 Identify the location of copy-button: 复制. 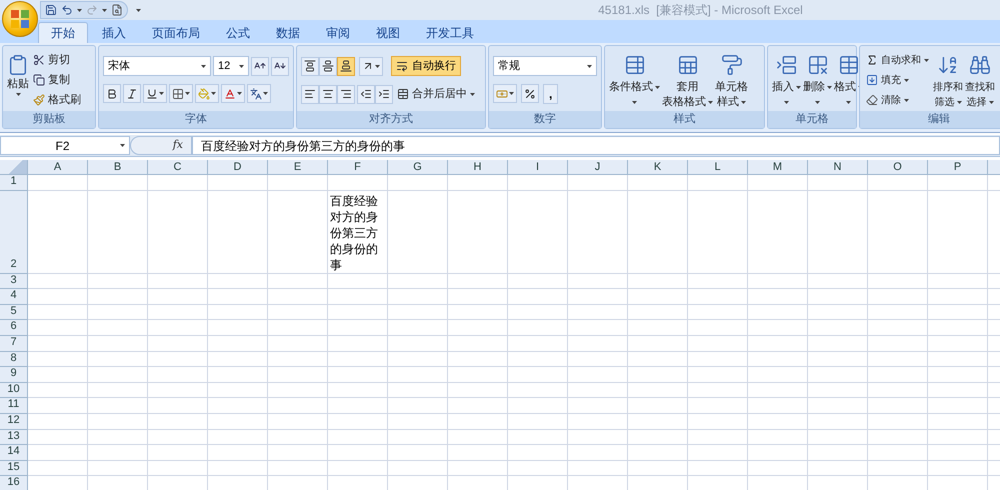
(57, 80).